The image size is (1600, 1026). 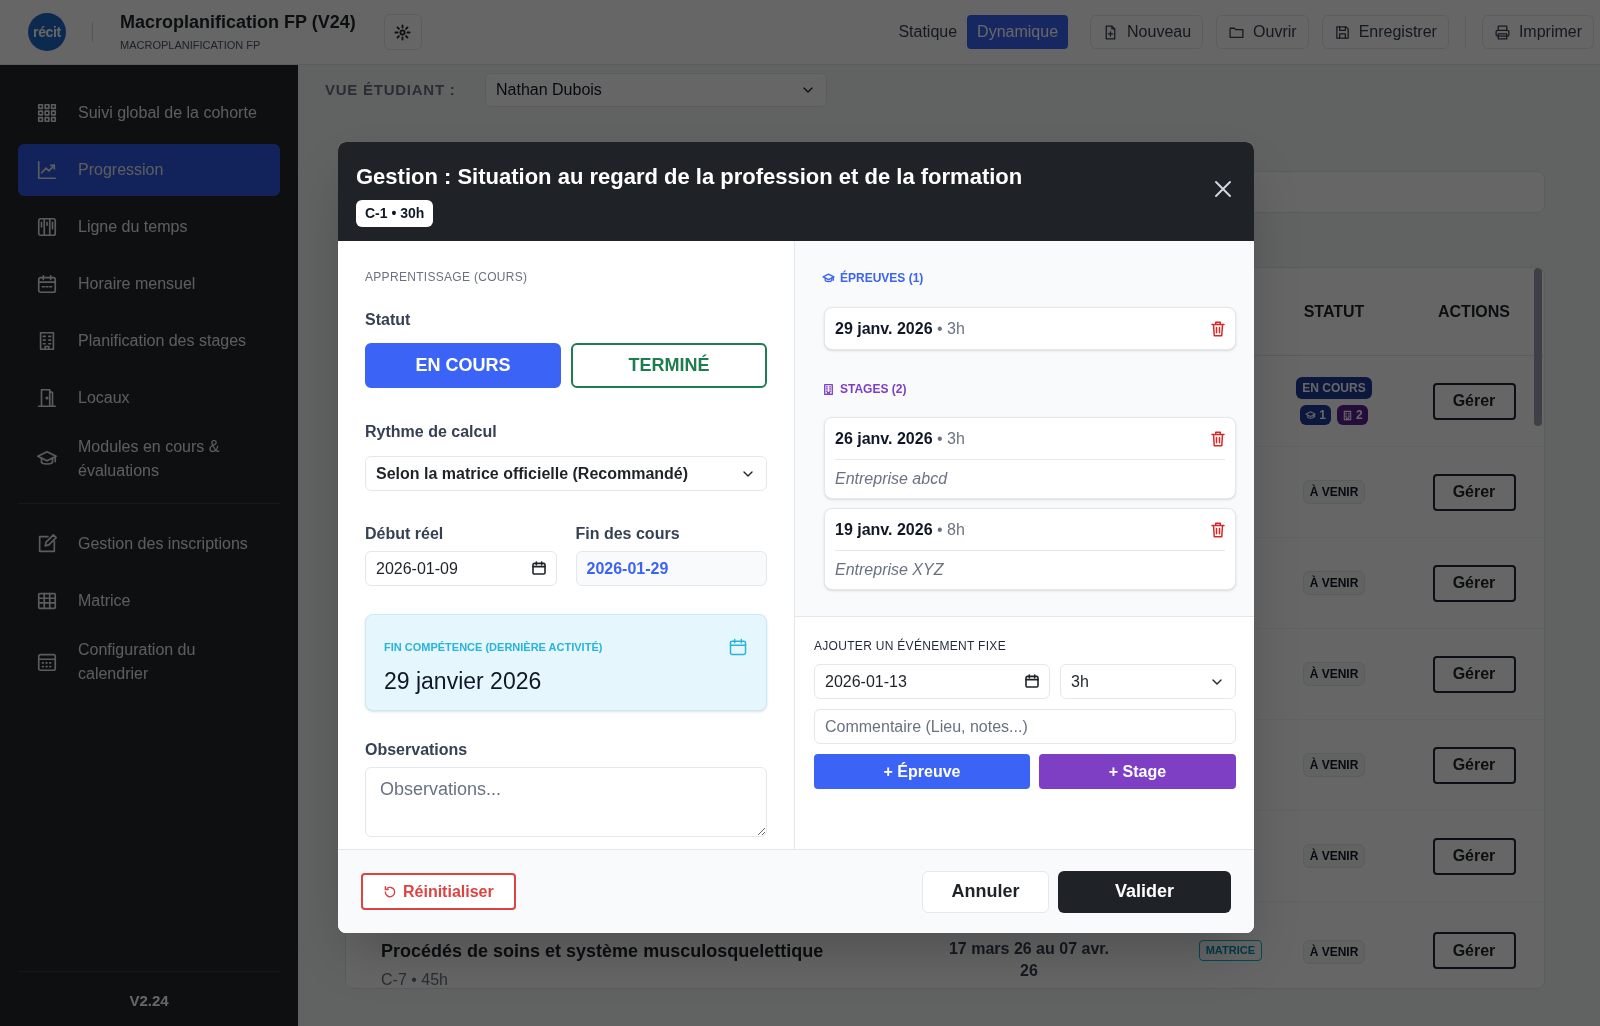 I want to click on sidebar-item: Locaux, so click(x=149, y=398).